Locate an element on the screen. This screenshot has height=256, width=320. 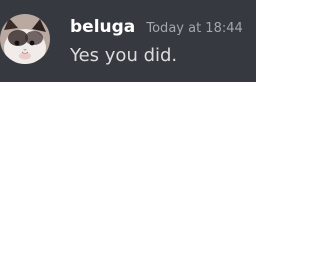
avatar is located at coordinates (25, 39).